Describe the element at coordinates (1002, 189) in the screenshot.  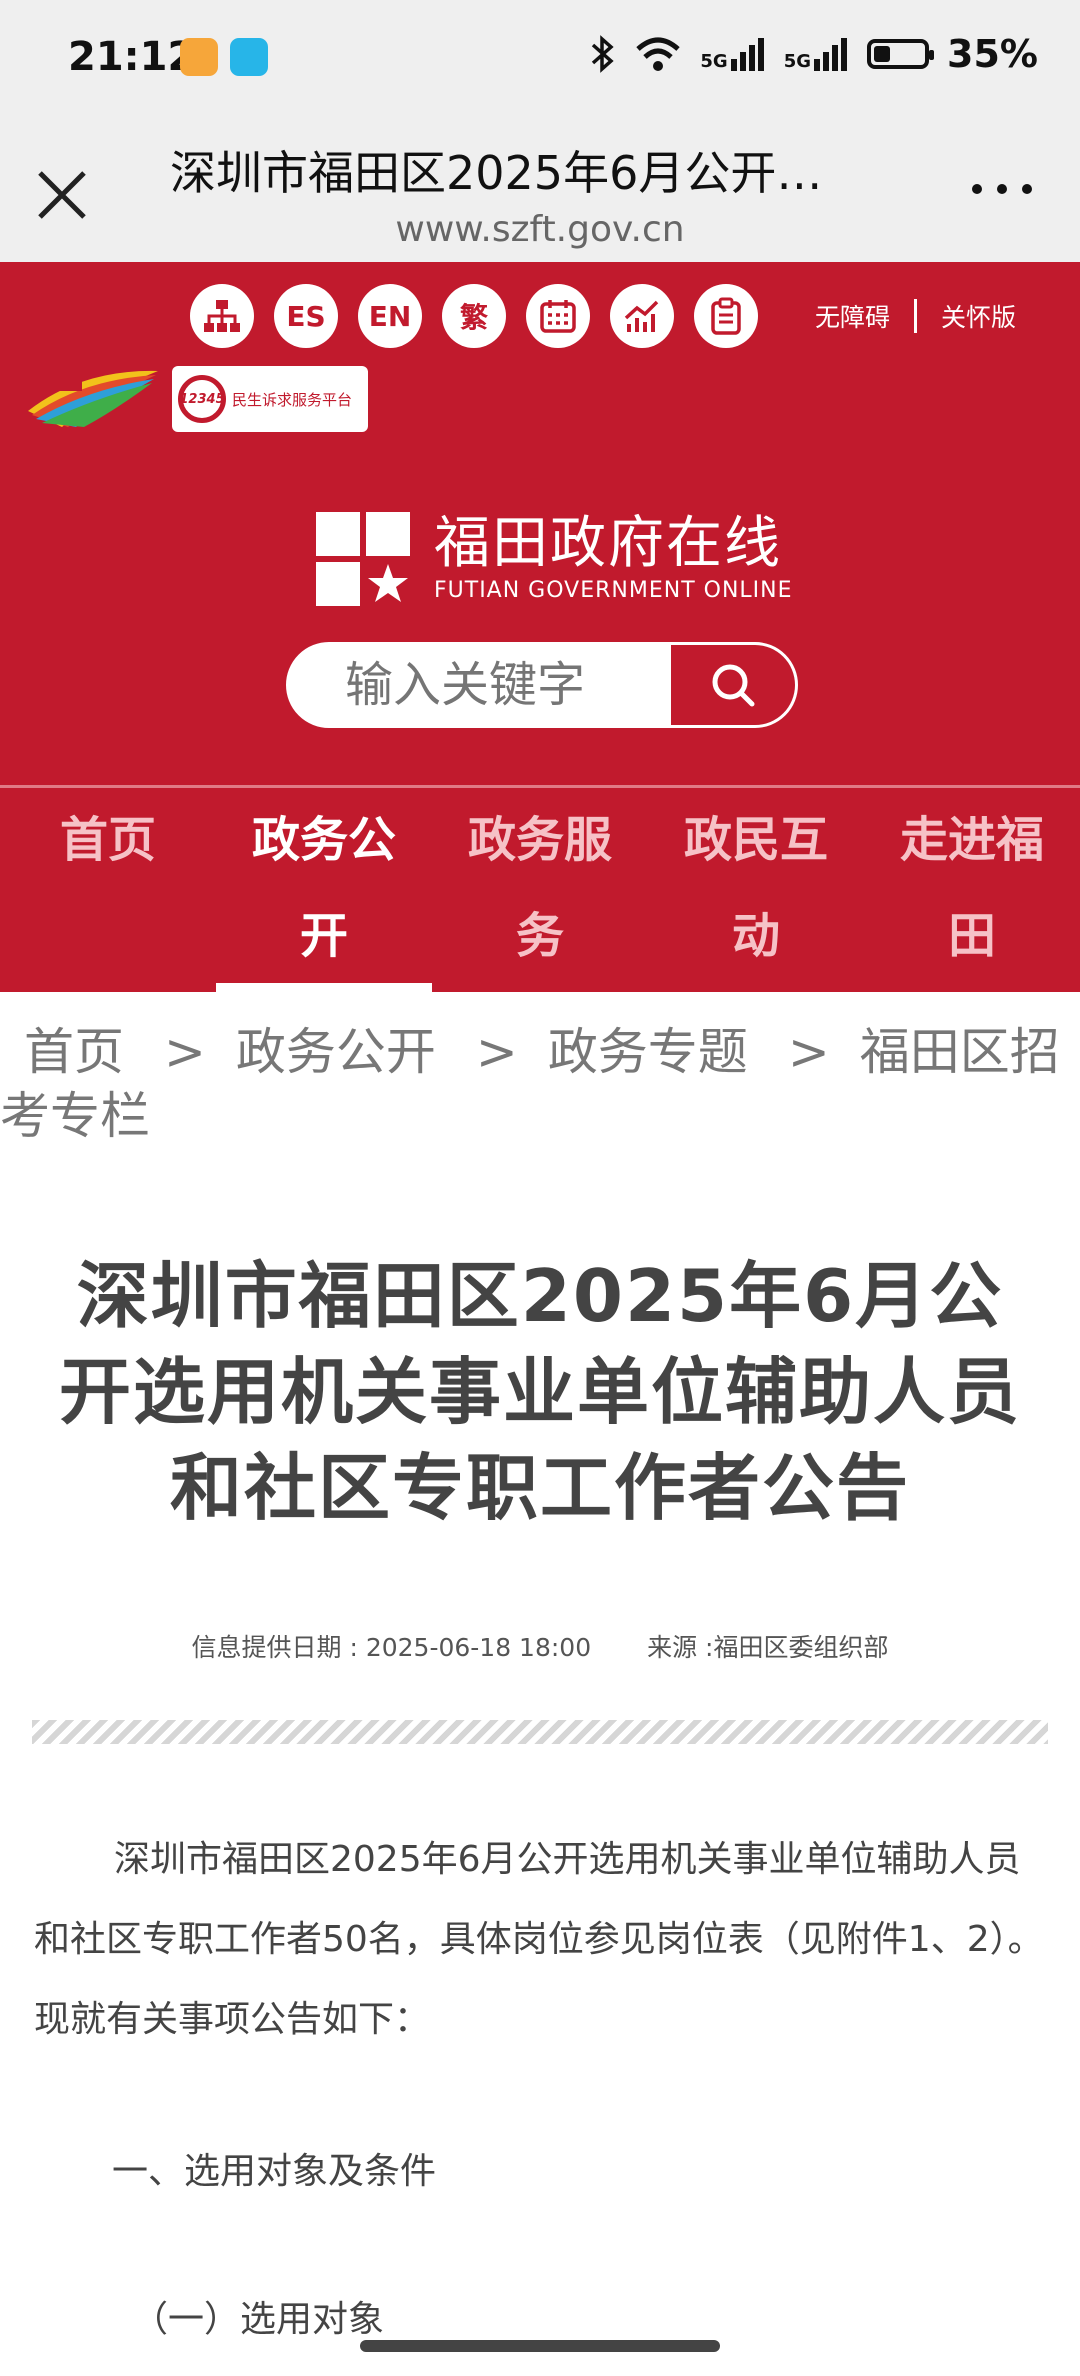
I see `more-menu-icon` at that location.